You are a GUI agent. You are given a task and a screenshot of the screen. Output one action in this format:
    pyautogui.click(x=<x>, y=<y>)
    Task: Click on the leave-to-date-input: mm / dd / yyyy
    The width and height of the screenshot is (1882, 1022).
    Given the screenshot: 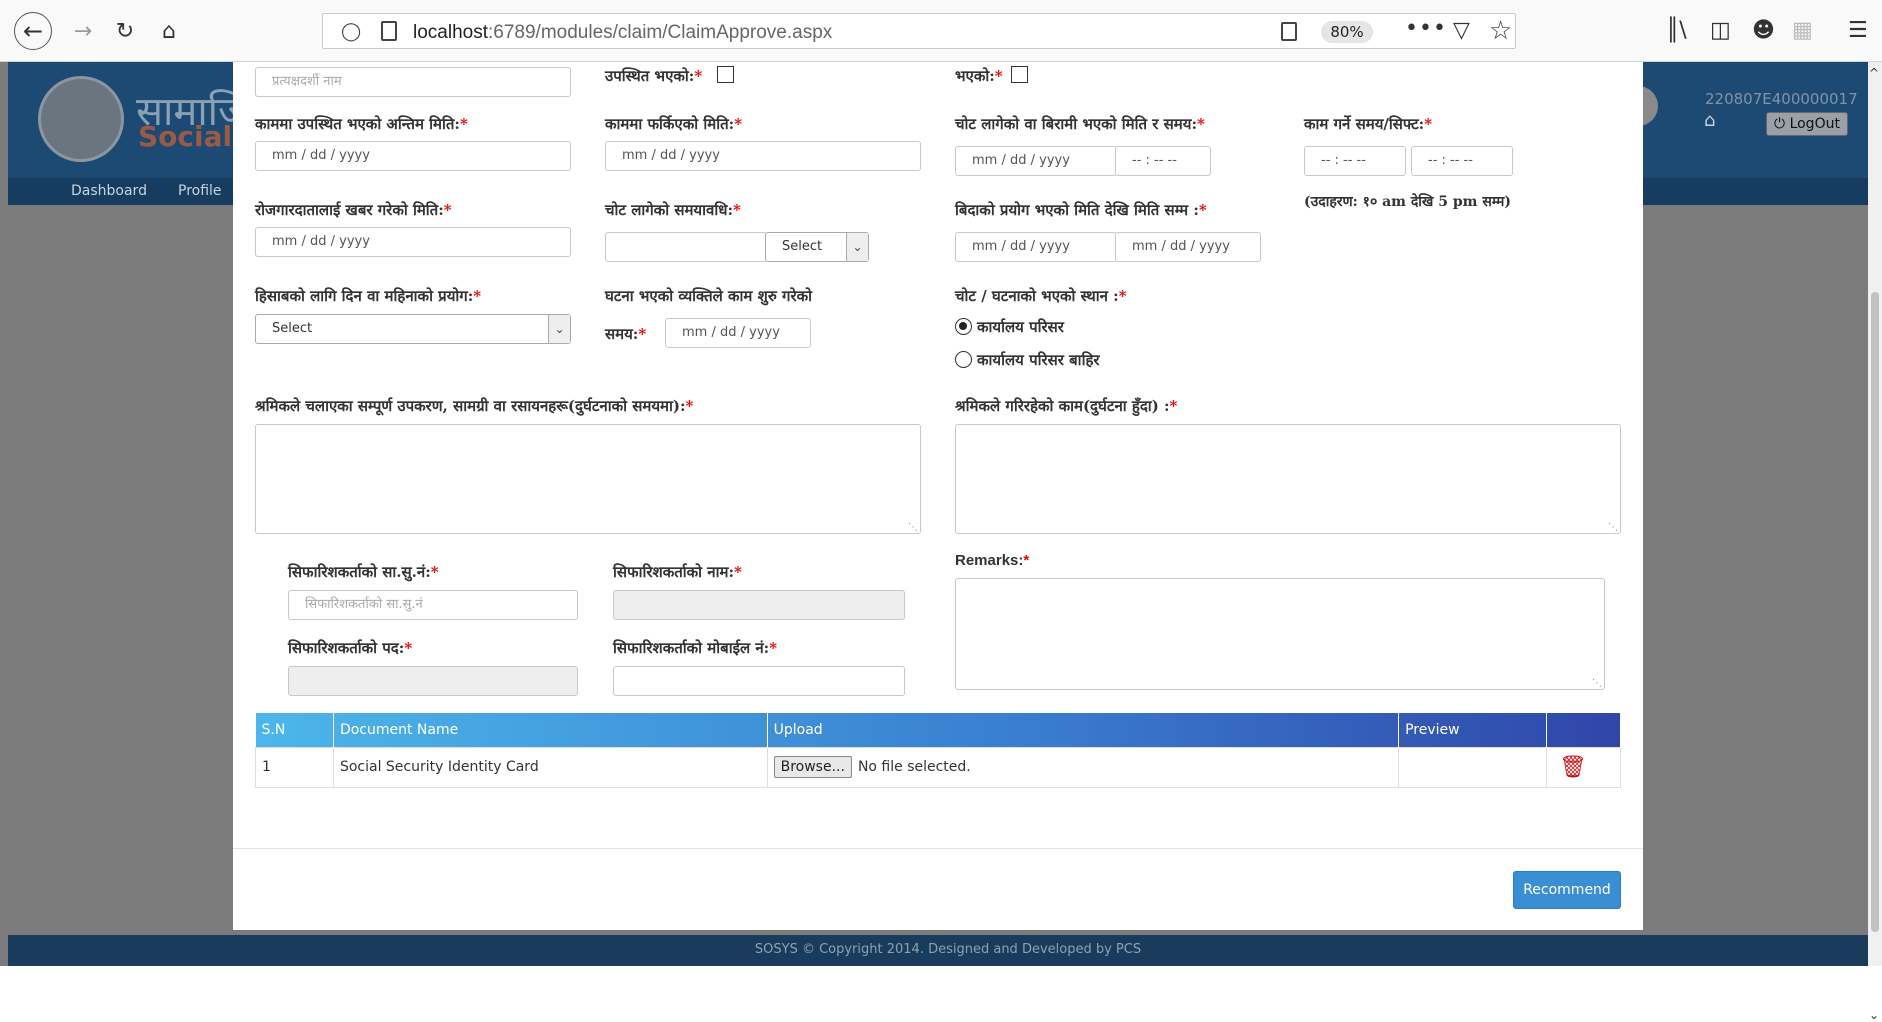 What is the action you would take?
    pyautogui.click(x=1188, y=247)
    